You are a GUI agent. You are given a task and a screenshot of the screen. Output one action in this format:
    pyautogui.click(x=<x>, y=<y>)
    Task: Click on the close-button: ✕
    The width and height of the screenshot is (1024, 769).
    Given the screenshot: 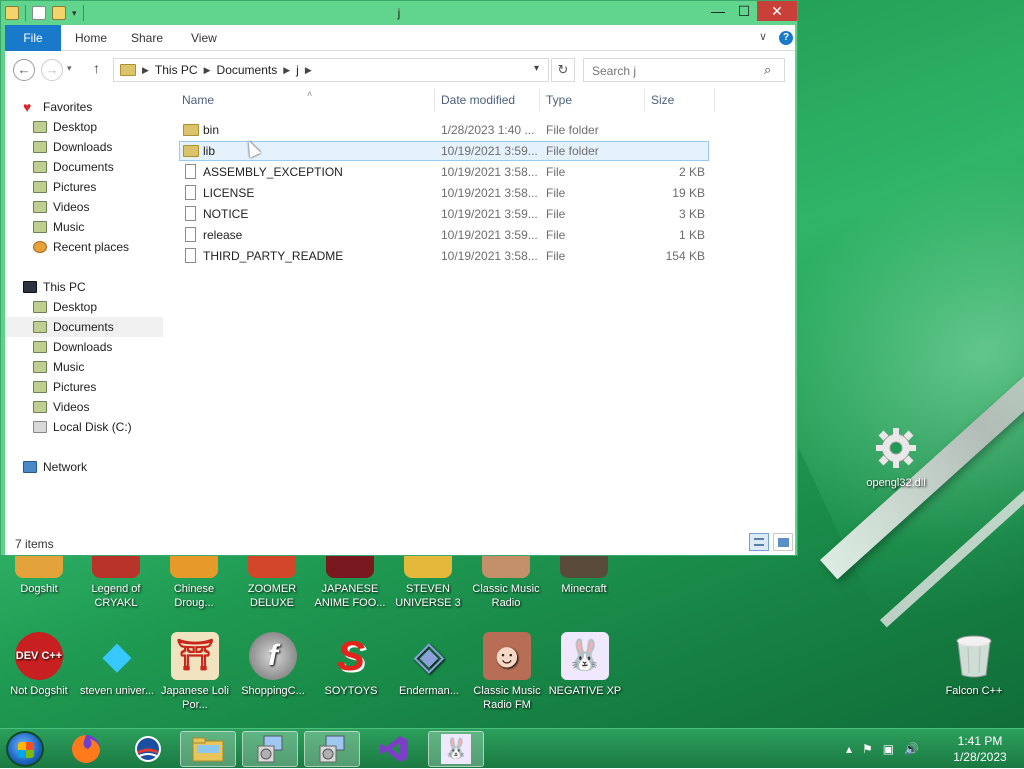 What is the action you would take?
    pyautogui.click(x=777, y=11)
    